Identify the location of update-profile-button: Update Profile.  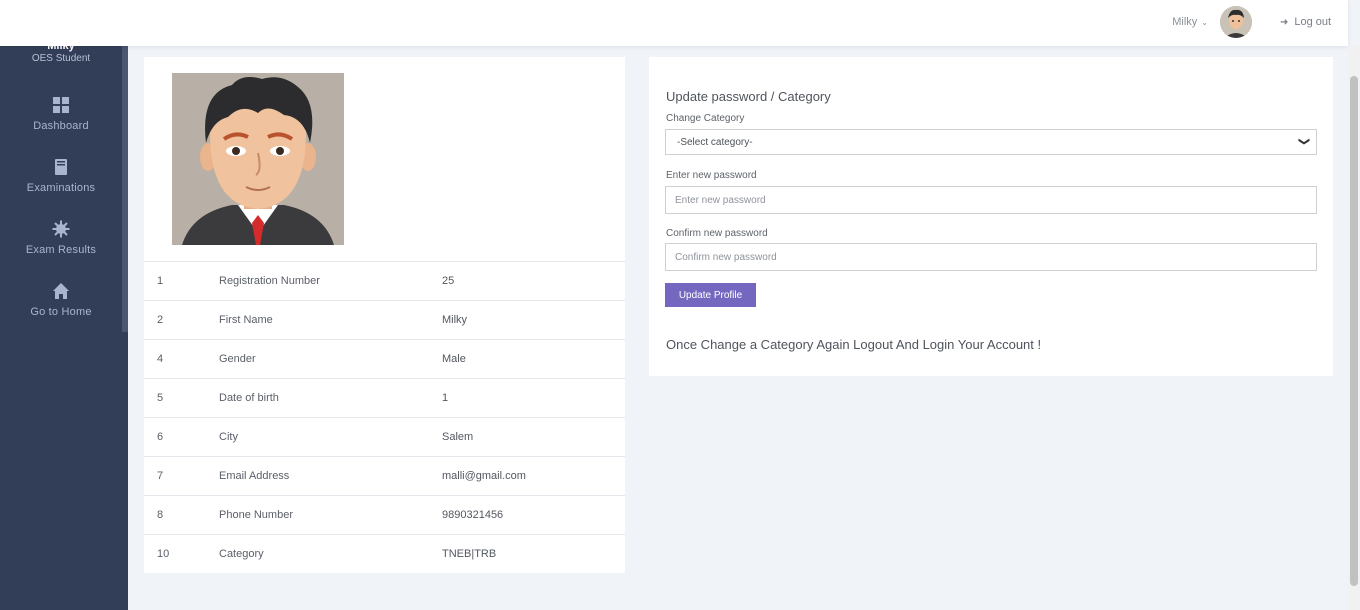
(710, 295).